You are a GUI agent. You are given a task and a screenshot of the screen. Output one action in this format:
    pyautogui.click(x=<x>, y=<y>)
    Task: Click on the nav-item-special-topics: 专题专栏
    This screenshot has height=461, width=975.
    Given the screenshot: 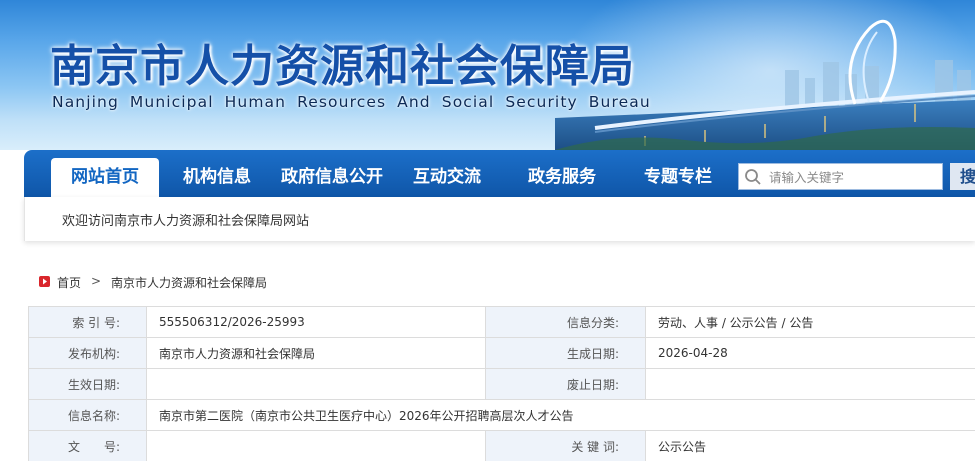 What is the action you would take?
    pyautogui.click(x=678, y=177)
    